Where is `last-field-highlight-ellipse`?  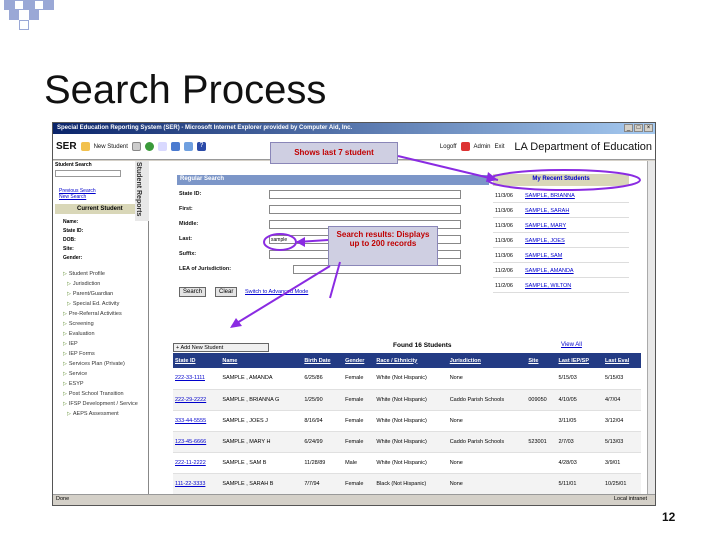
last-field-highlight-ellipse is located at coordinates (280, 242).